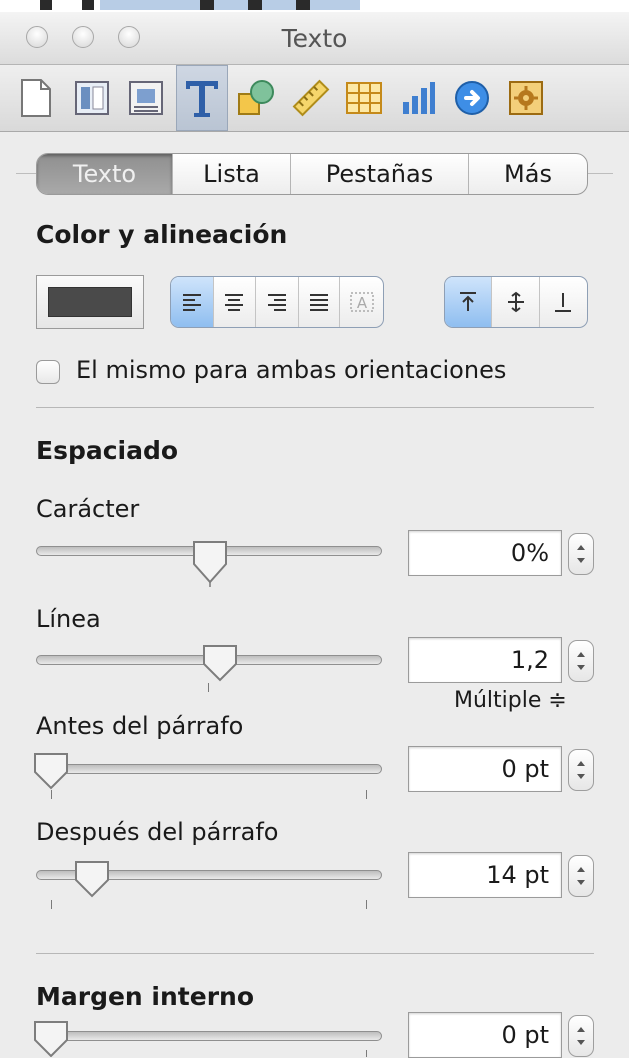  What do you see at coordinates (581, 554) in the screenshot?
I see `character-stepper` at bounding box center [581, 554].